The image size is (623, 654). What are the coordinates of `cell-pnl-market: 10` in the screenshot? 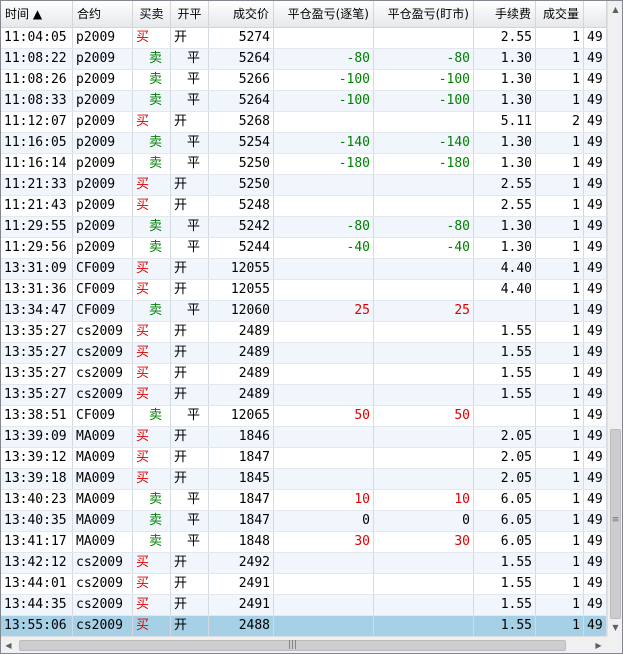 It's located at (424, 500).